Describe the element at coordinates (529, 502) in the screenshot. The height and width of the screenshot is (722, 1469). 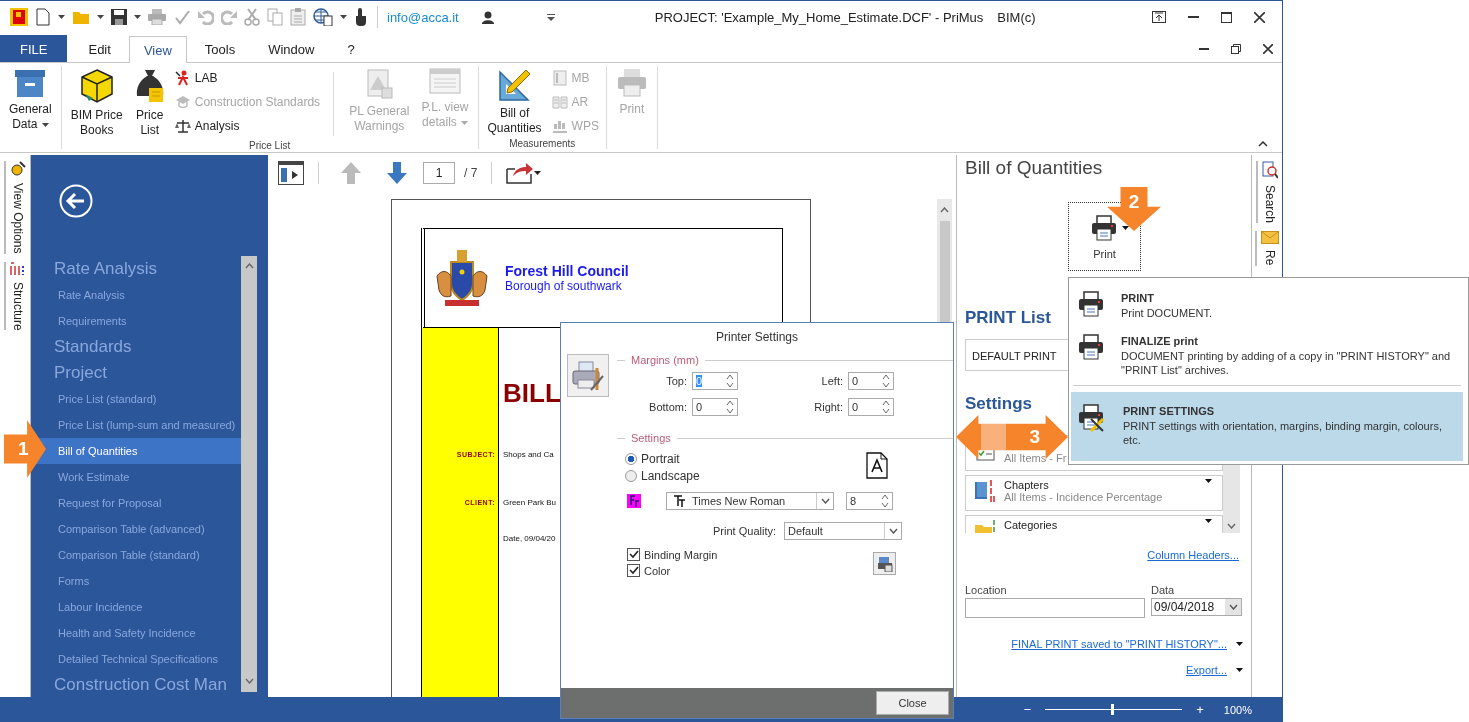
I see `field-value: Green Park Bu` at that location.